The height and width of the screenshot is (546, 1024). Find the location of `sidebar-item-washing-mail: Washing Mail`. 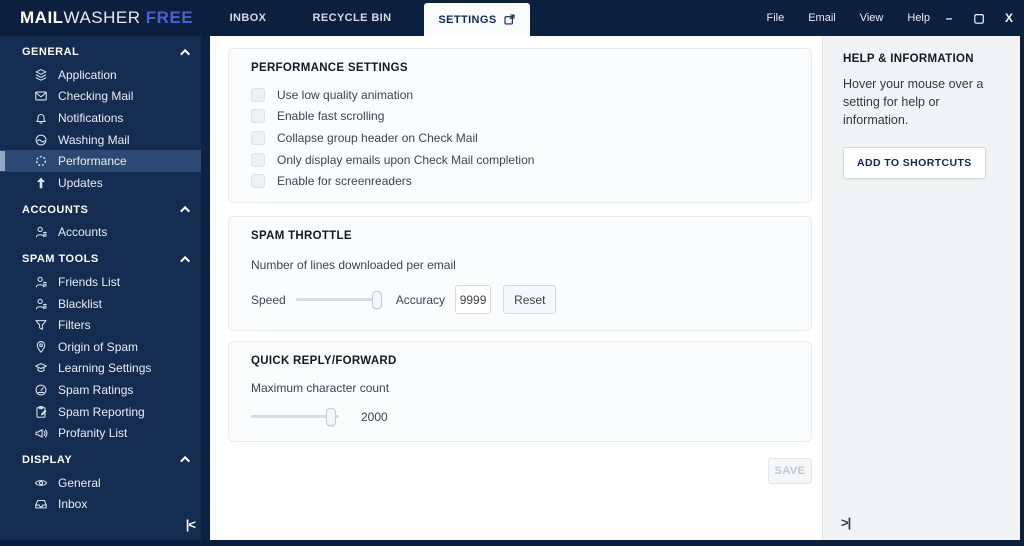

sidebar-item-washing-mail: Washing Mail is located at coordinates (105, 140).